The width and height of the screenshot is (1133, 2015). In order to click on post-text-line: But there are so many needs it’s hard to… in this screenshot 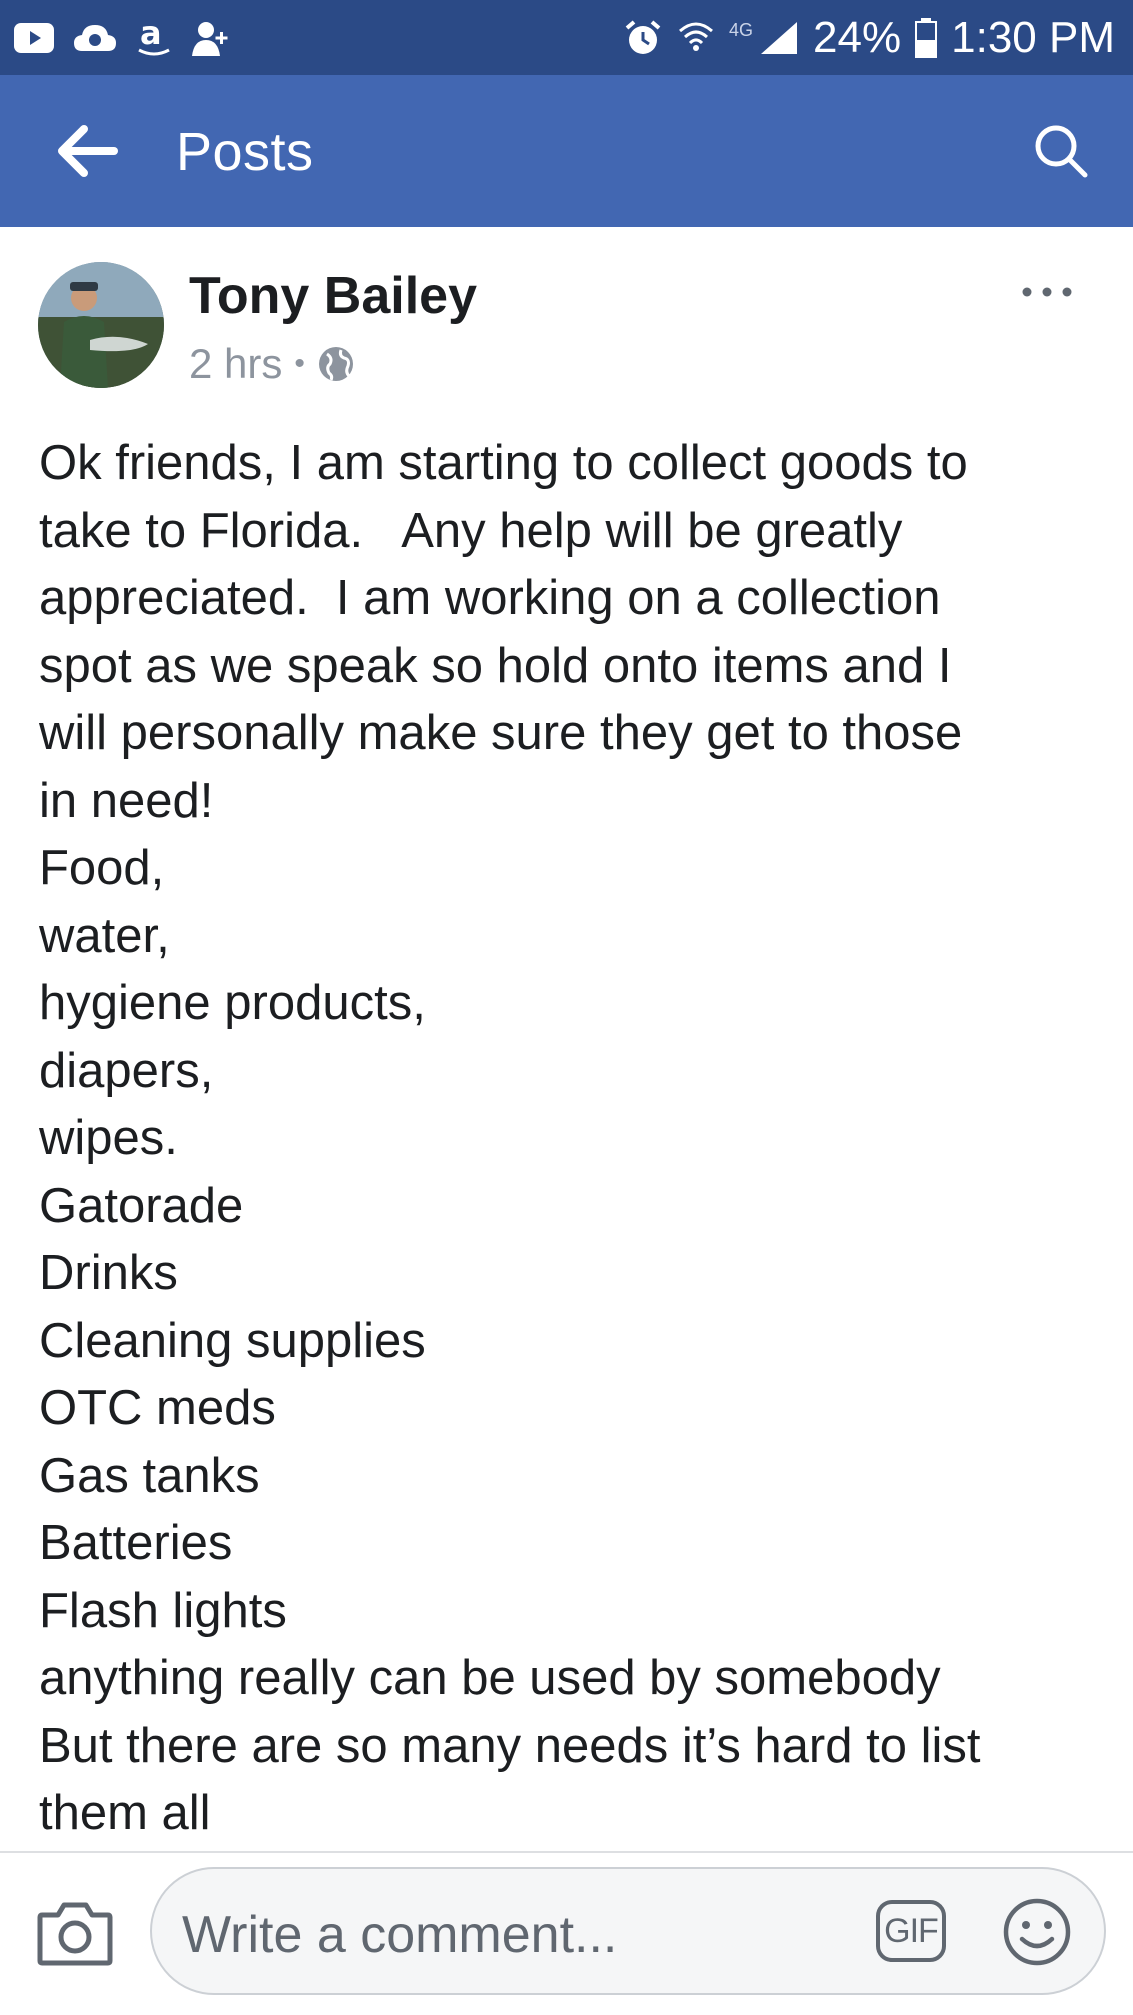, I will do `click(510, 1745)`.